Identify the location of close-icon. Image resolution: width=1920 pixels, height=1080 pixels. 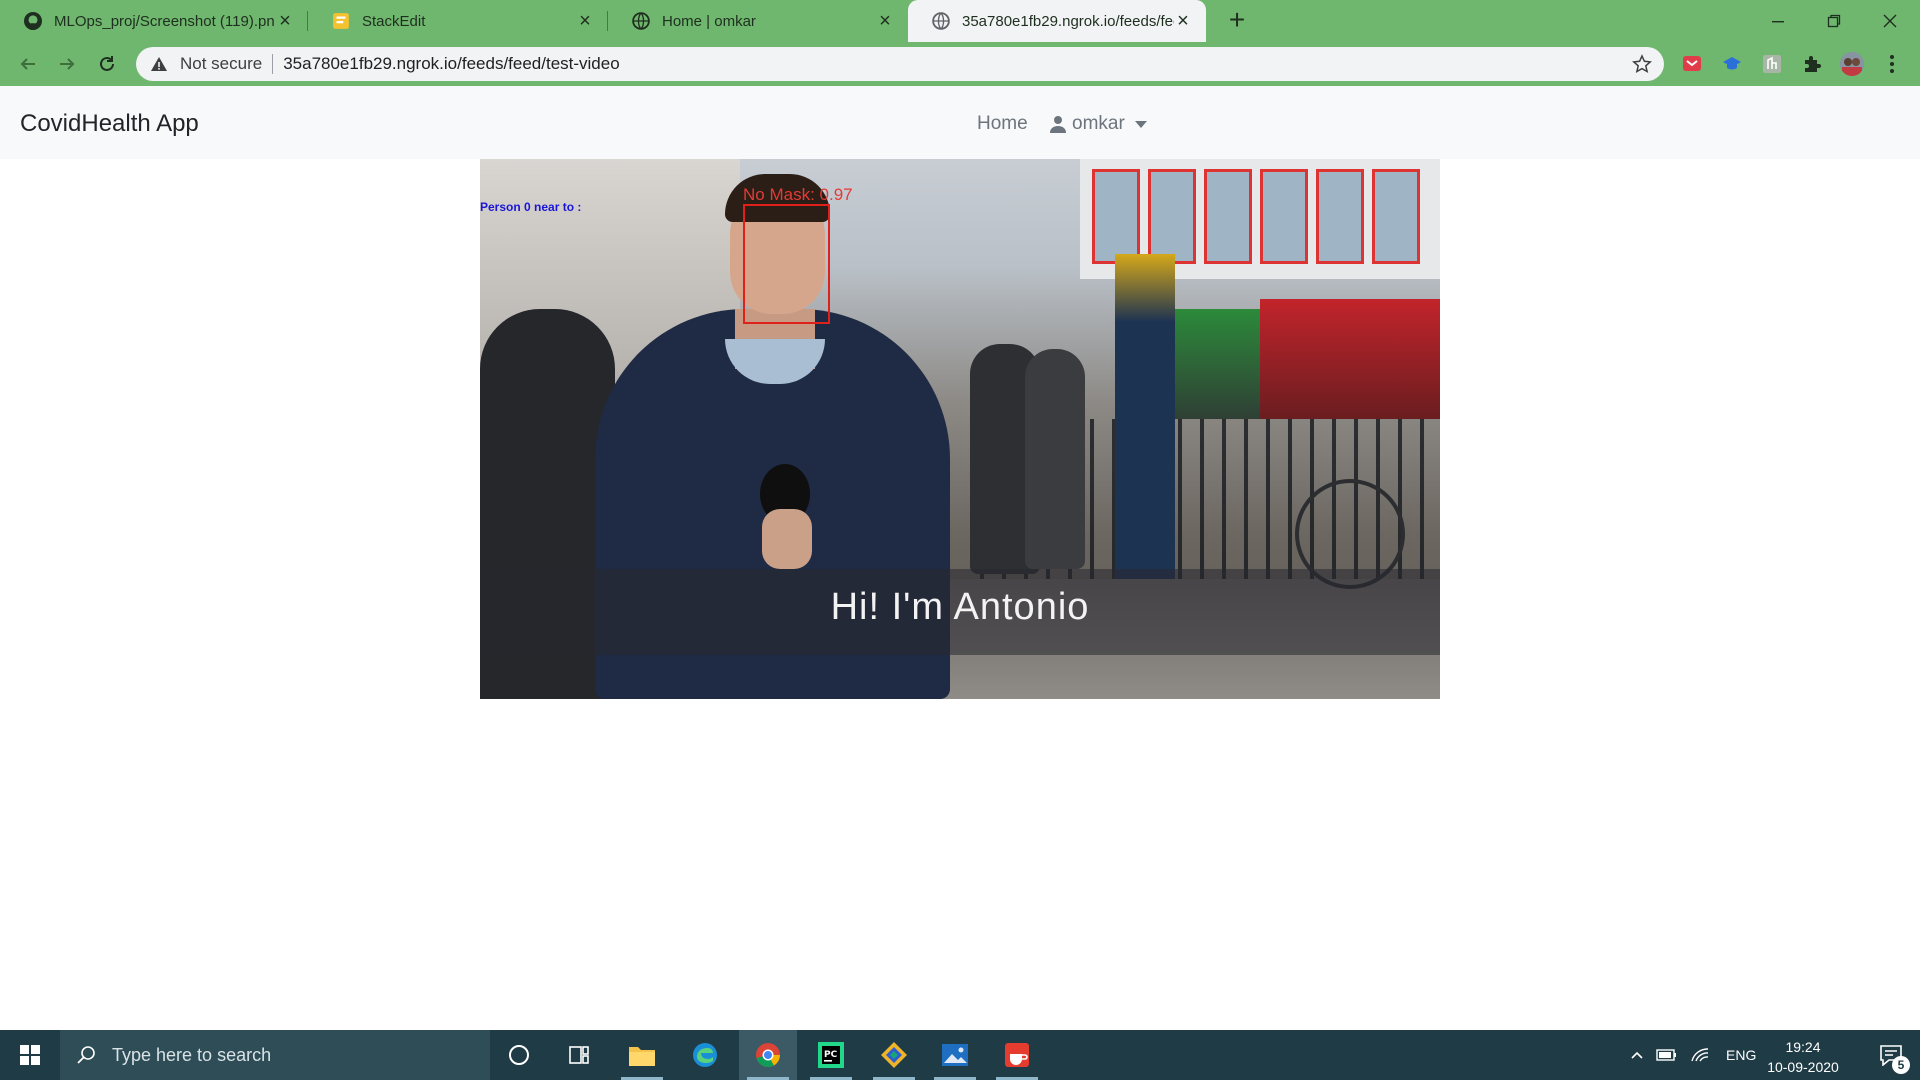
(1890, 21).